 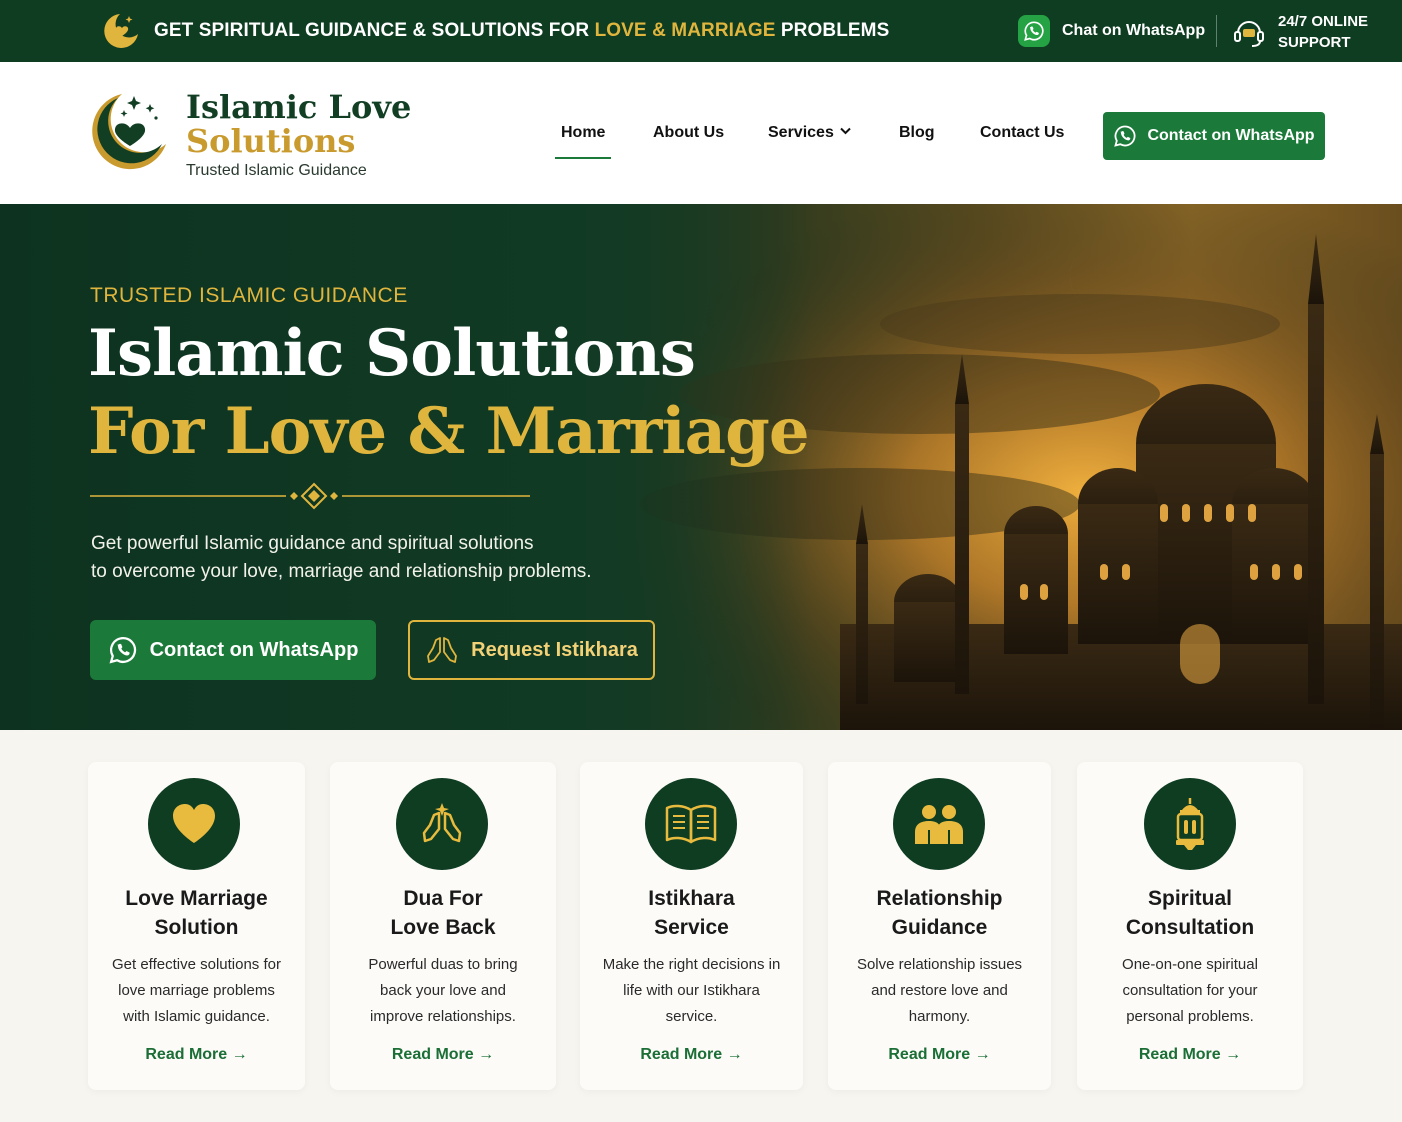 I want to click on logo-title-line2: Solutions, so click(x=271, y=141).